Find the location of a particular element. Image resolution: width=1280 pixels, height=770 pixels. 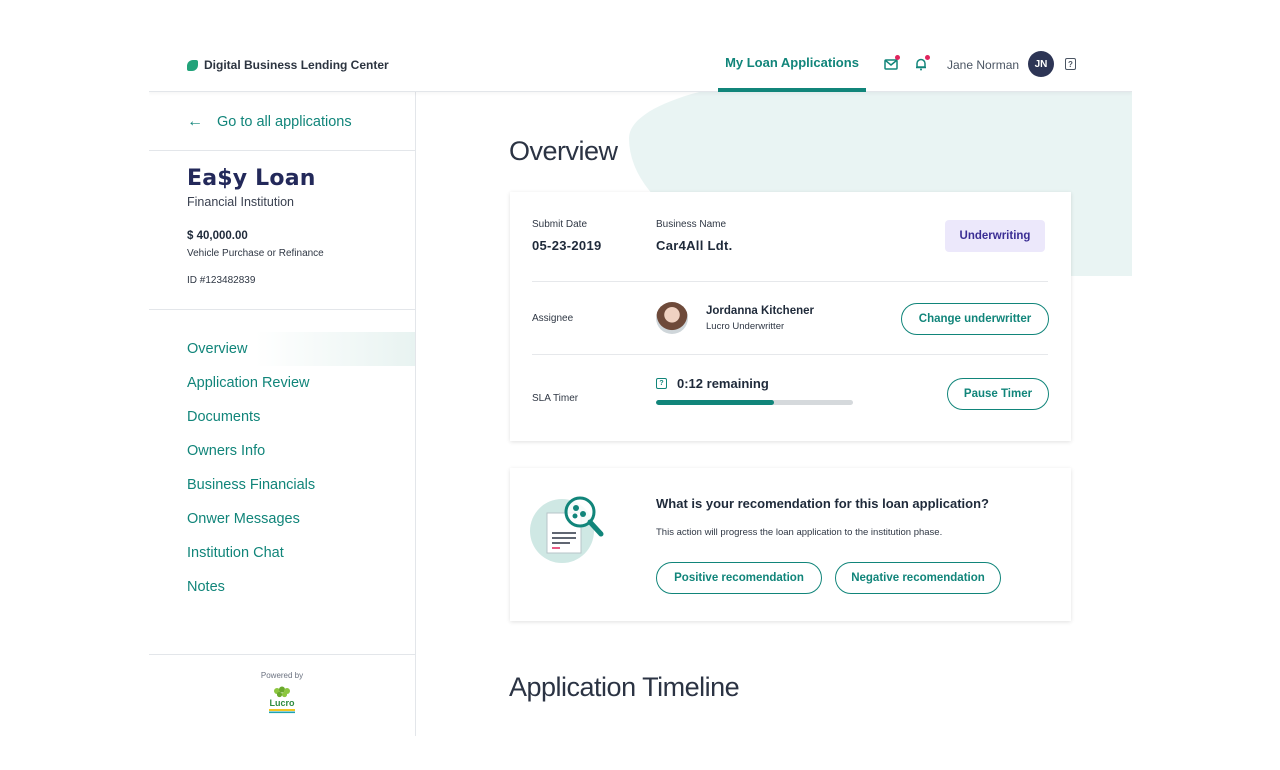

application-id: ID #123482839 is located at coordinates (221, 280).